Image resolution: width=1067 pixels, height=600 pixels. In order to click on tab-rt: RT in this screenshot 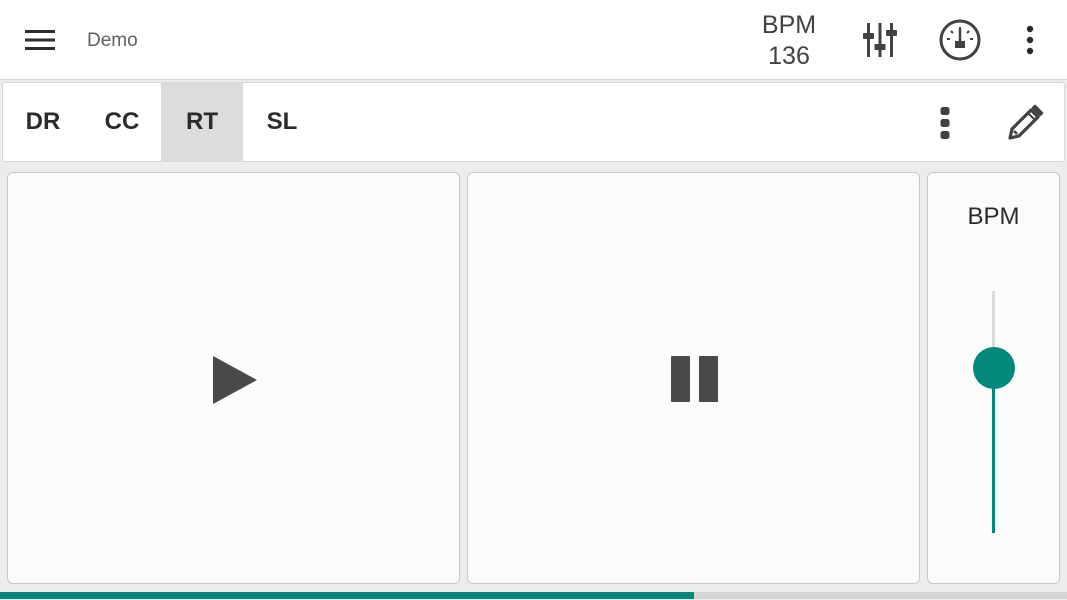, I will do `click(202, 122)`.